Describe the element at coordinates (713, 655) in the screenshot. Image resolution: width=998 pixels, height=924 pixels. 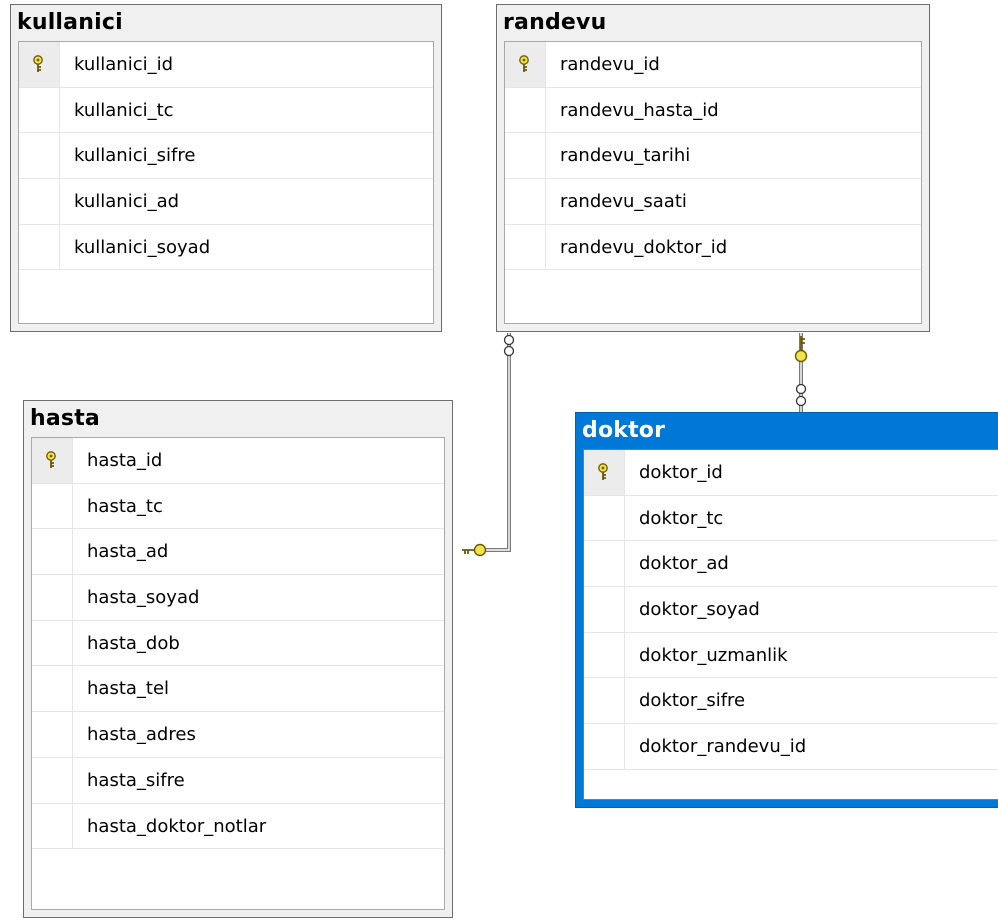
I see `column-name: doktor_uzmanlik` at that location.